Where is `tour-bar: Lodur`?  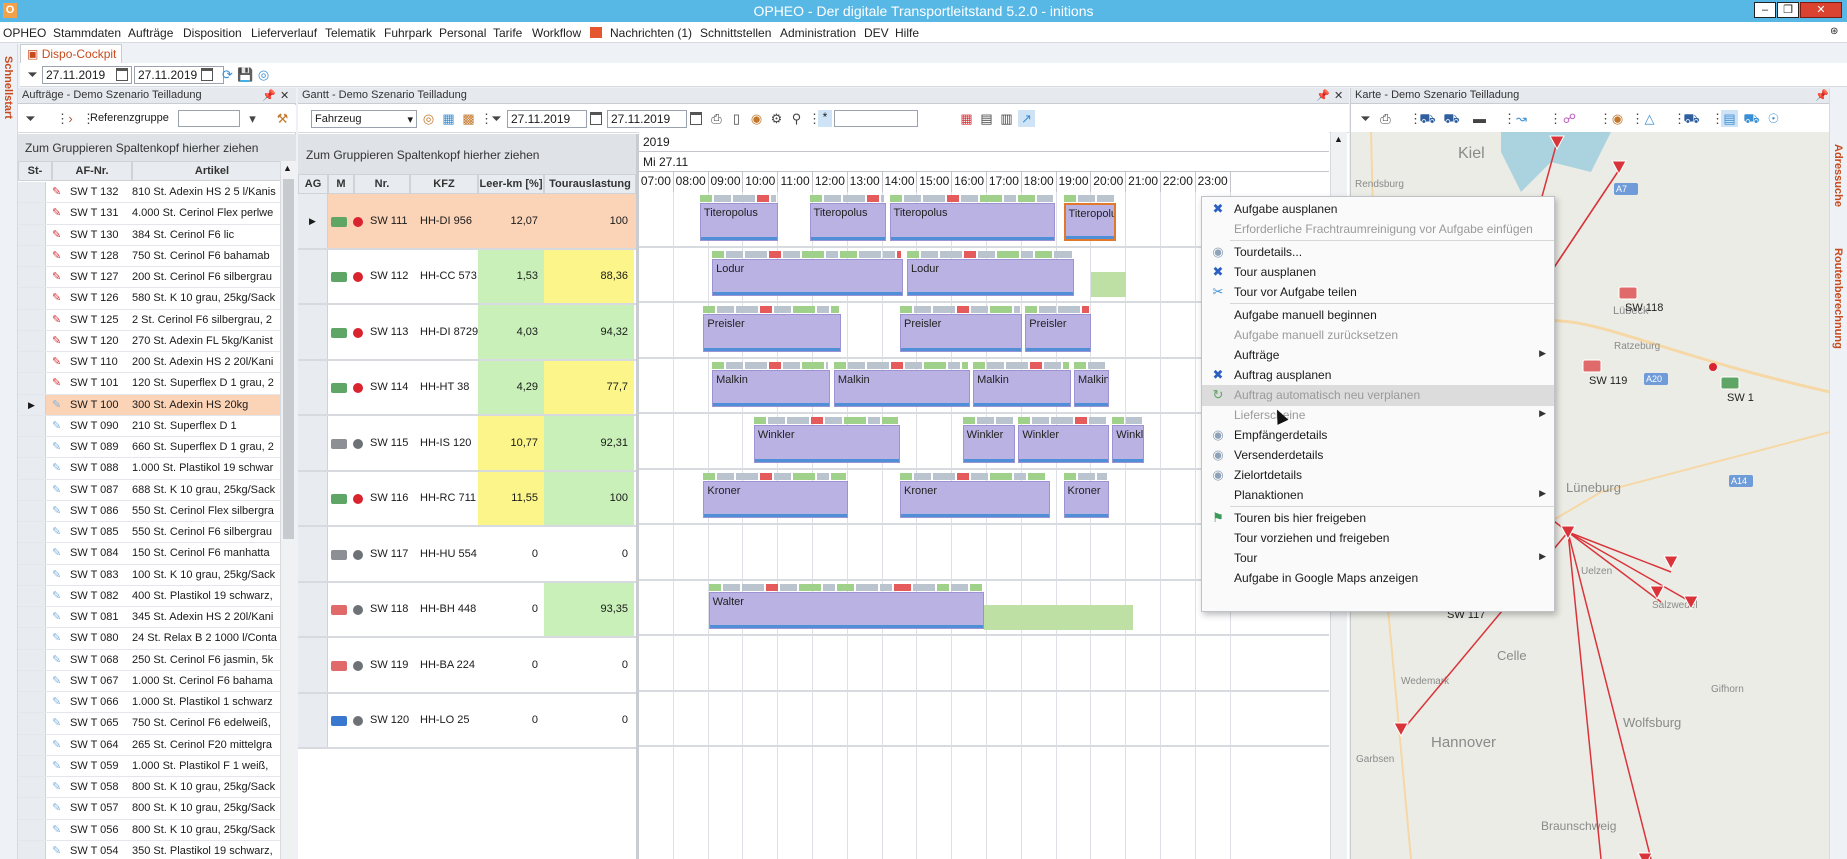 tour-bar: Lodur is located at coordinates (990, 277).